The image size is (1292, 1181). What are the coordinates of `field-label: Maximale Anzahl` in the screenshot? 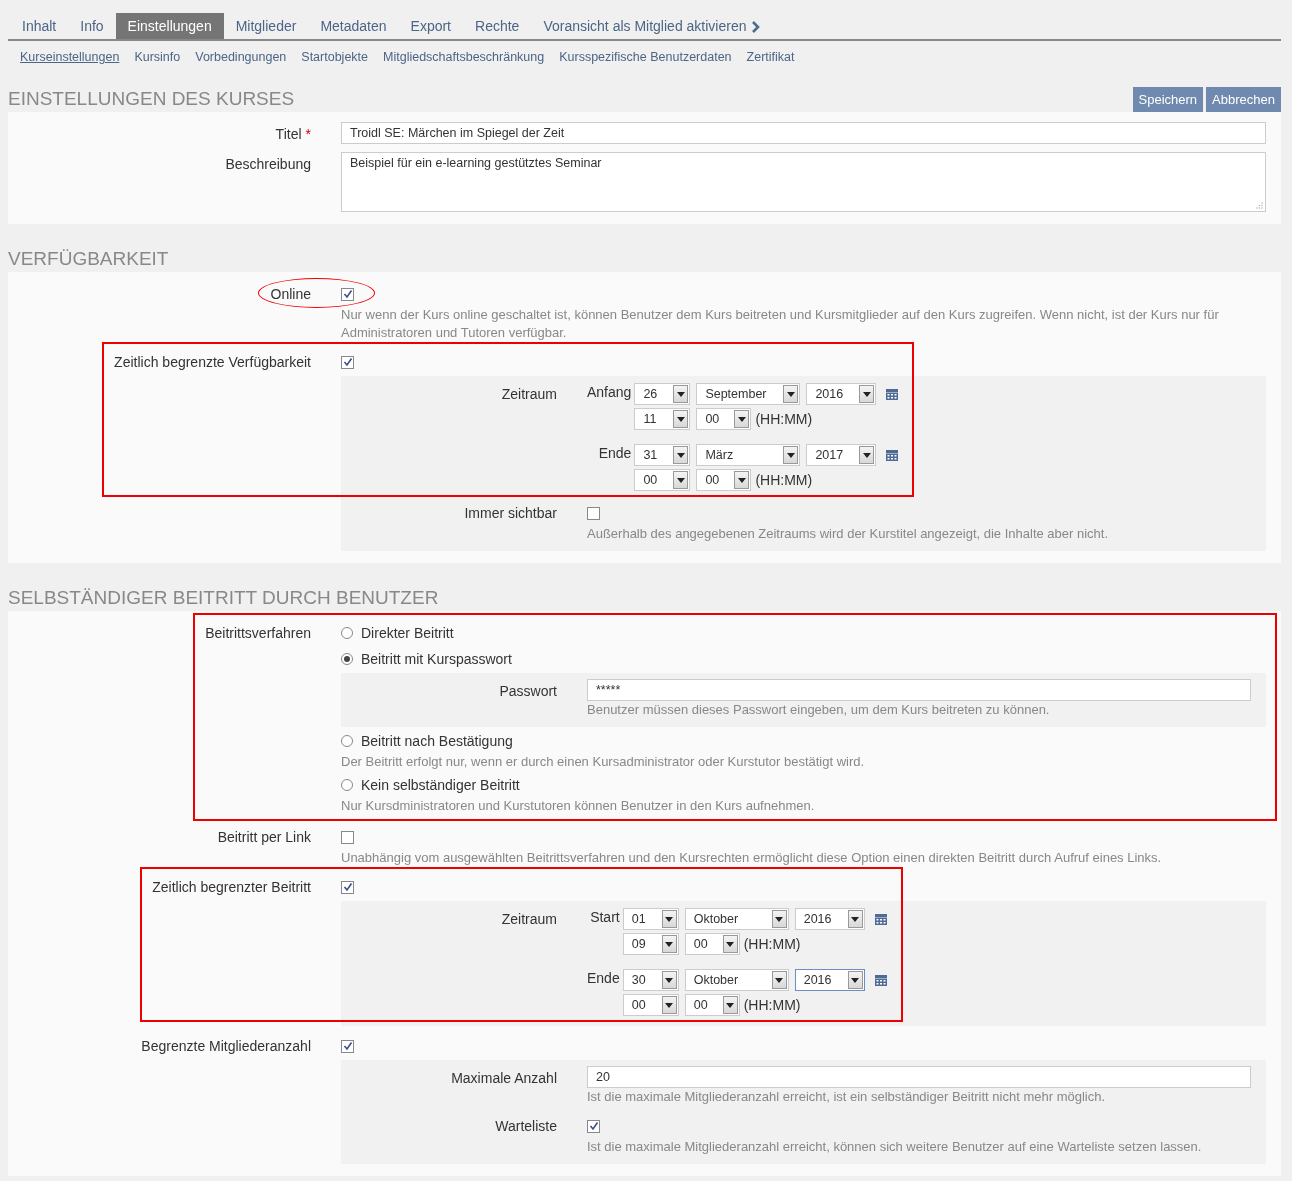 It's located at (504, 1078).